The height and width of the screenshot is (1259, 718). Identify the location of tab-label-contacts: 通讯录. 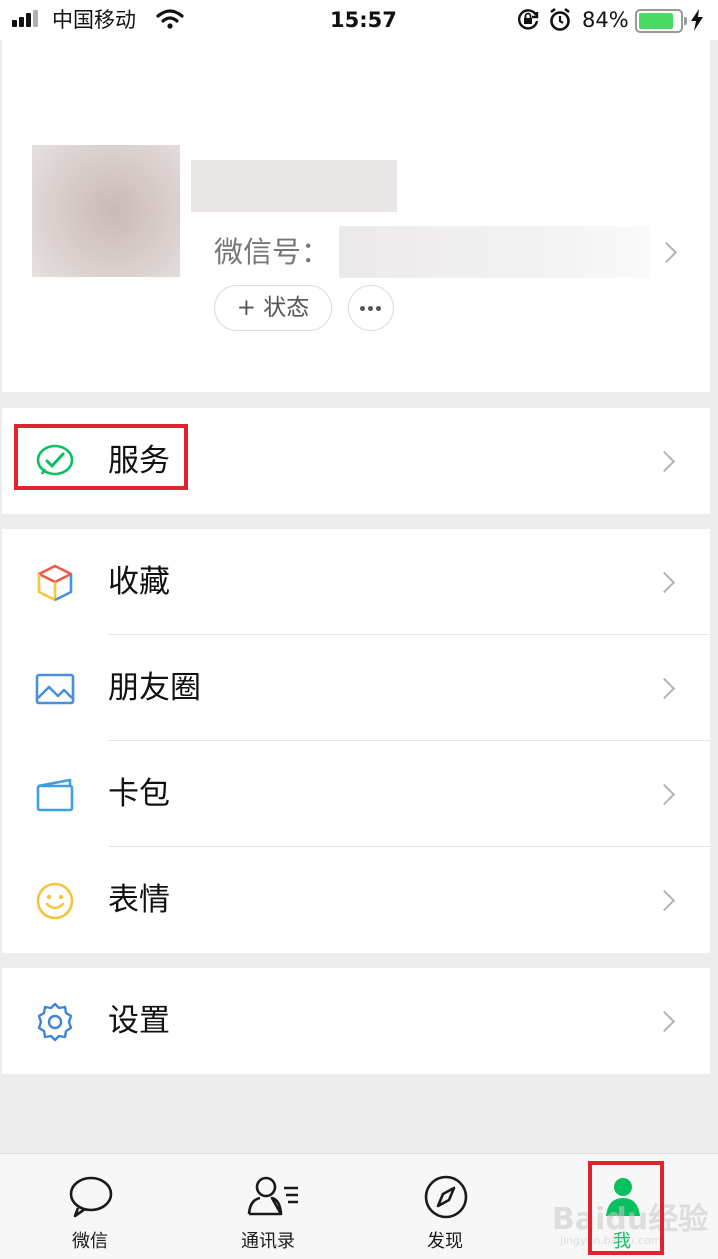
(268, 1241).